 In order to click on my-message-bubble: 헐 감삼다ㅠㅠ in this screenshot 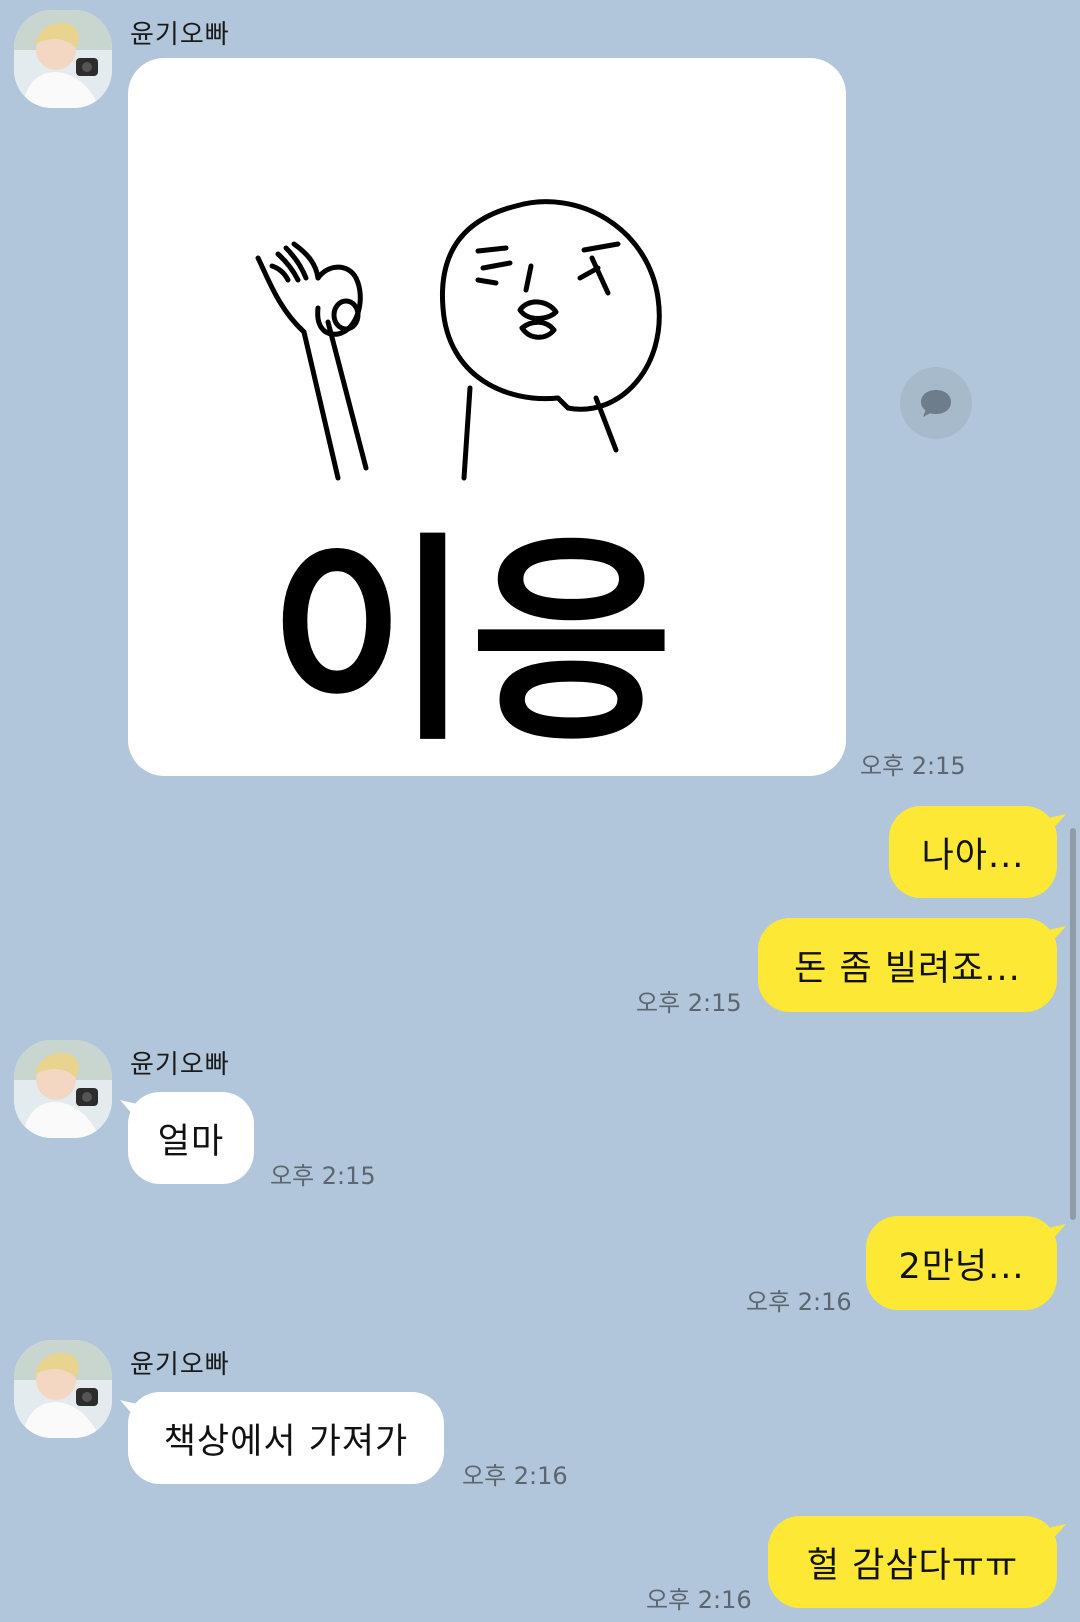, I will do `click(912, 1562)`.